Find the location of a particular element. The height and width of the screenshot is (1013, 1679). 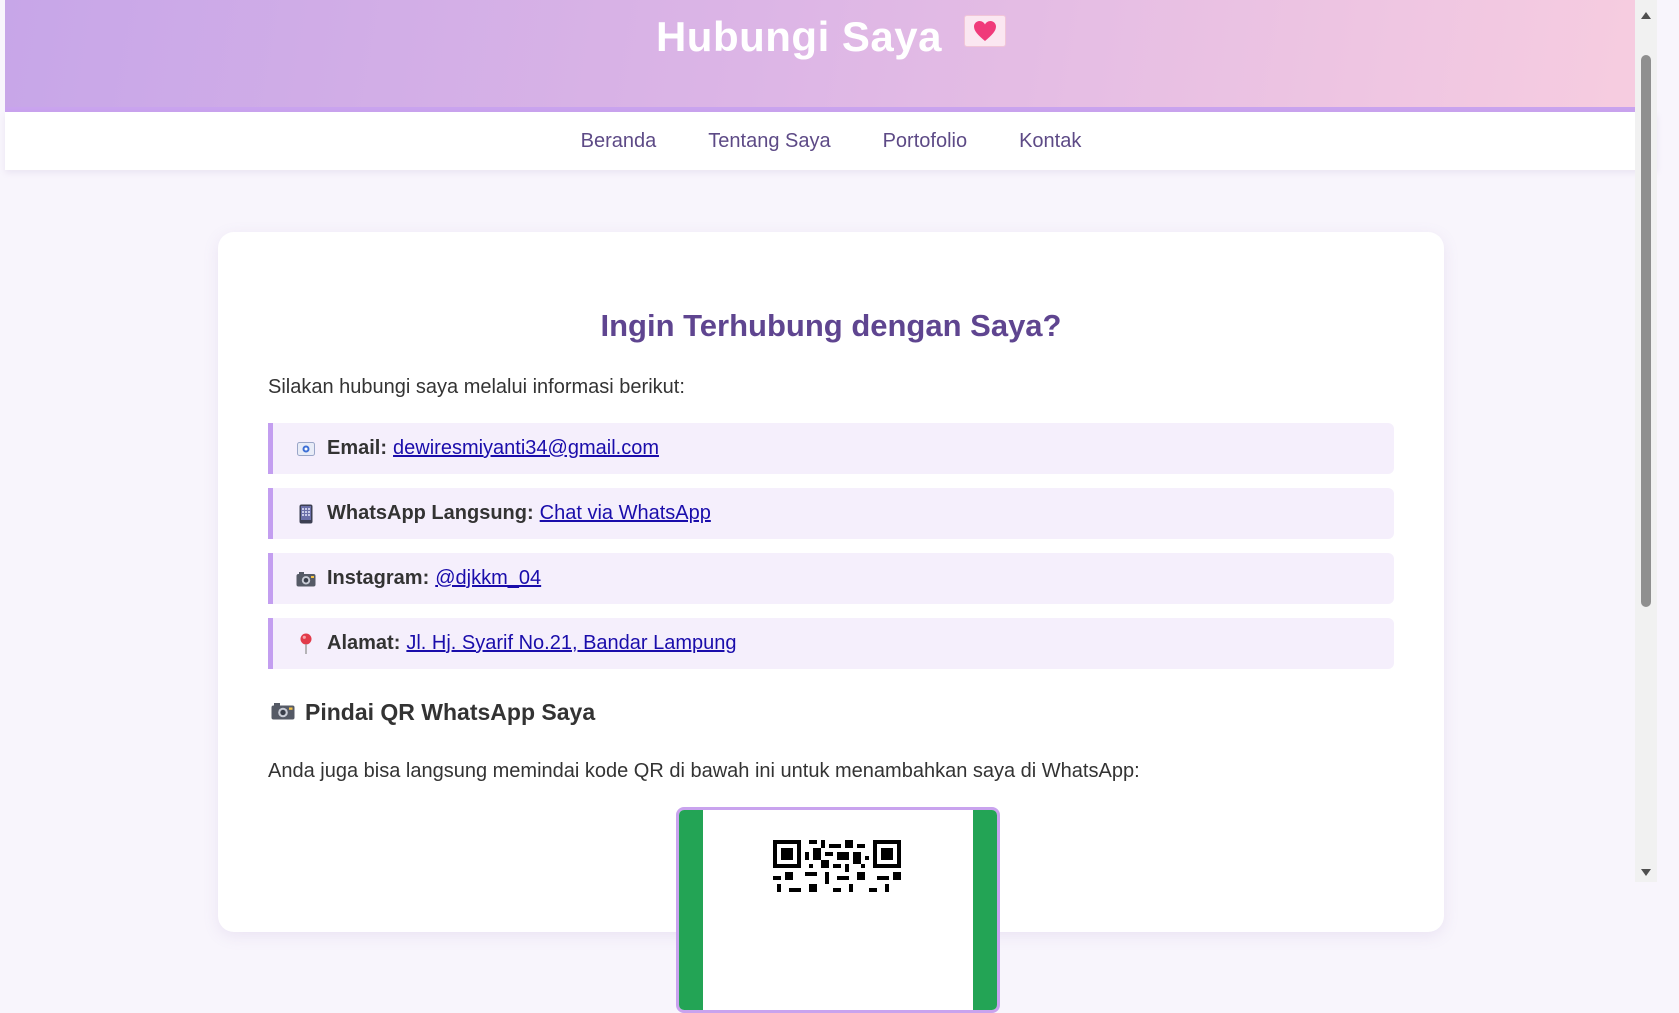

main-nav: Beranda Tentang Saya Portofolio Kontak is located at coordinates (831, 141).